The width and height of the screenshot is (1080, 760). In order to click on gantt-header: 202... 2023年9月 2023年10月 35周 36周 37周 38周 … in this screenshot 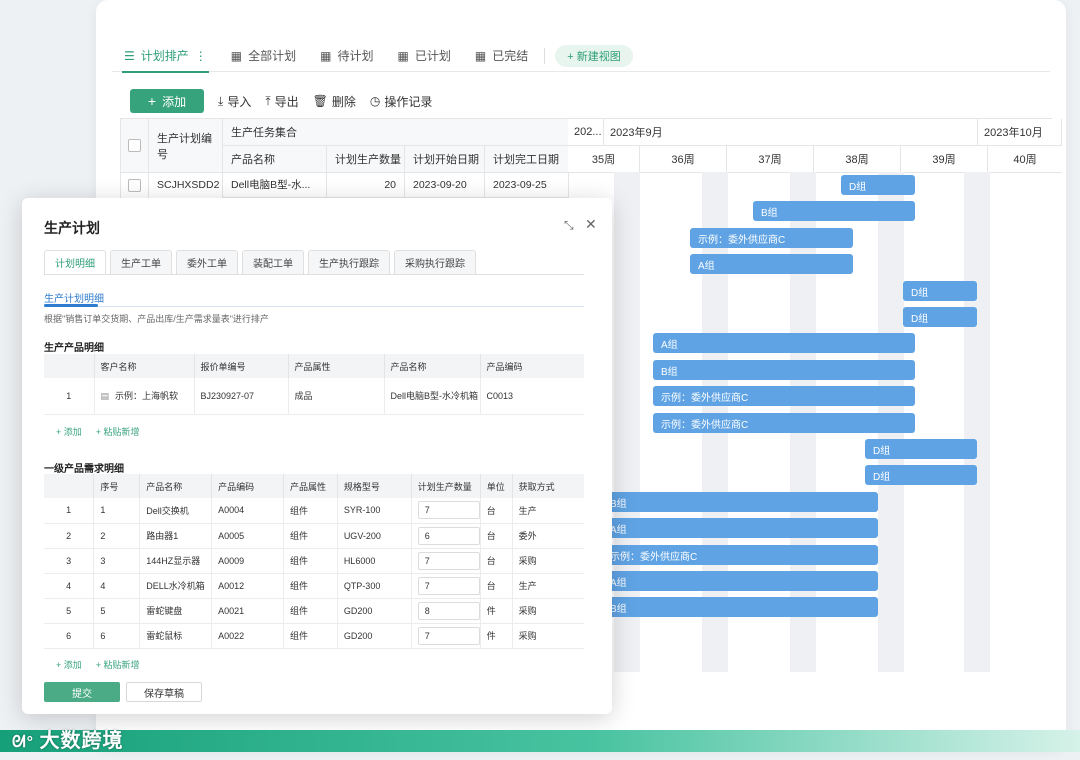, I will do `click(815, 145)`.